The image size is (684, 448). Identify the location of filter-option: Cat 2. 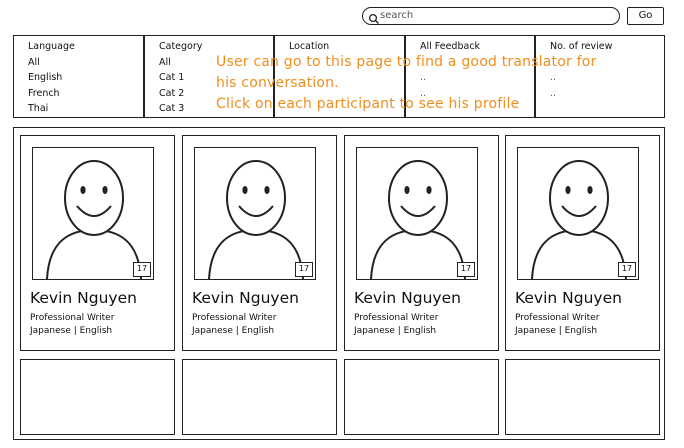
(216, 94).